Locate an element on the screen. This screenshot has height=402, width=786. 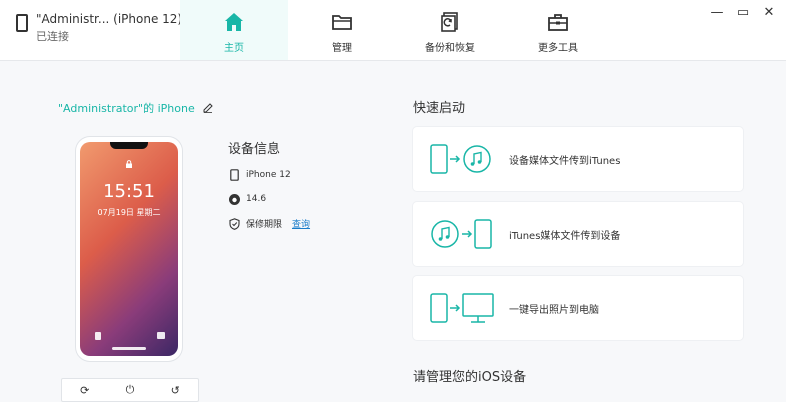
tab-label: 备份和恢复 is located at coordinates (450, 48).